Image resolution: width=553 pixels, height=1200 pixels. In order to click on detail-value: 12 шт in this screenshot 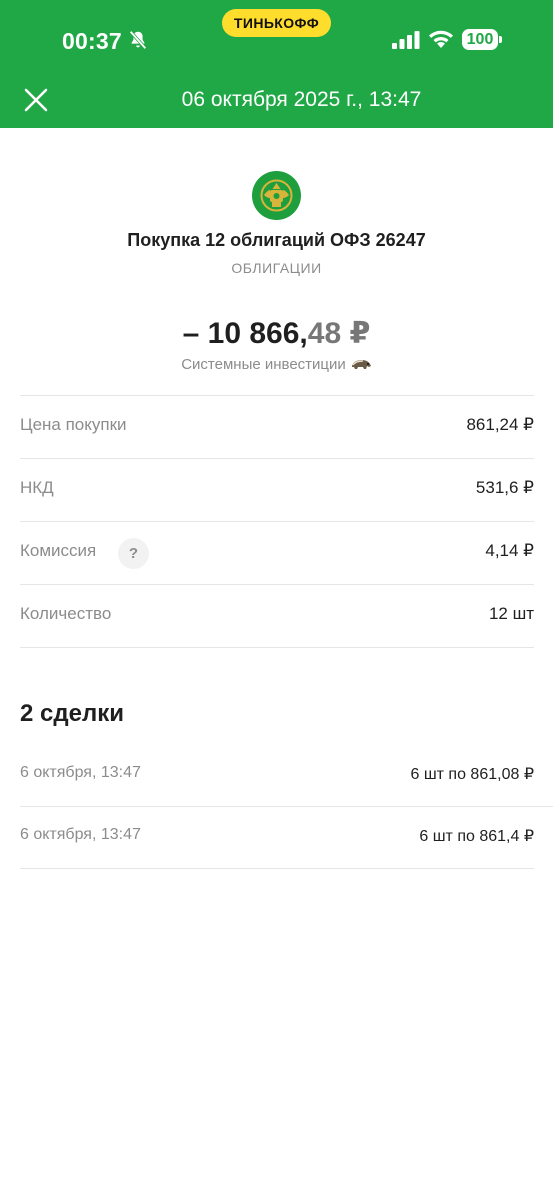, I will do `click(511, 613)`.